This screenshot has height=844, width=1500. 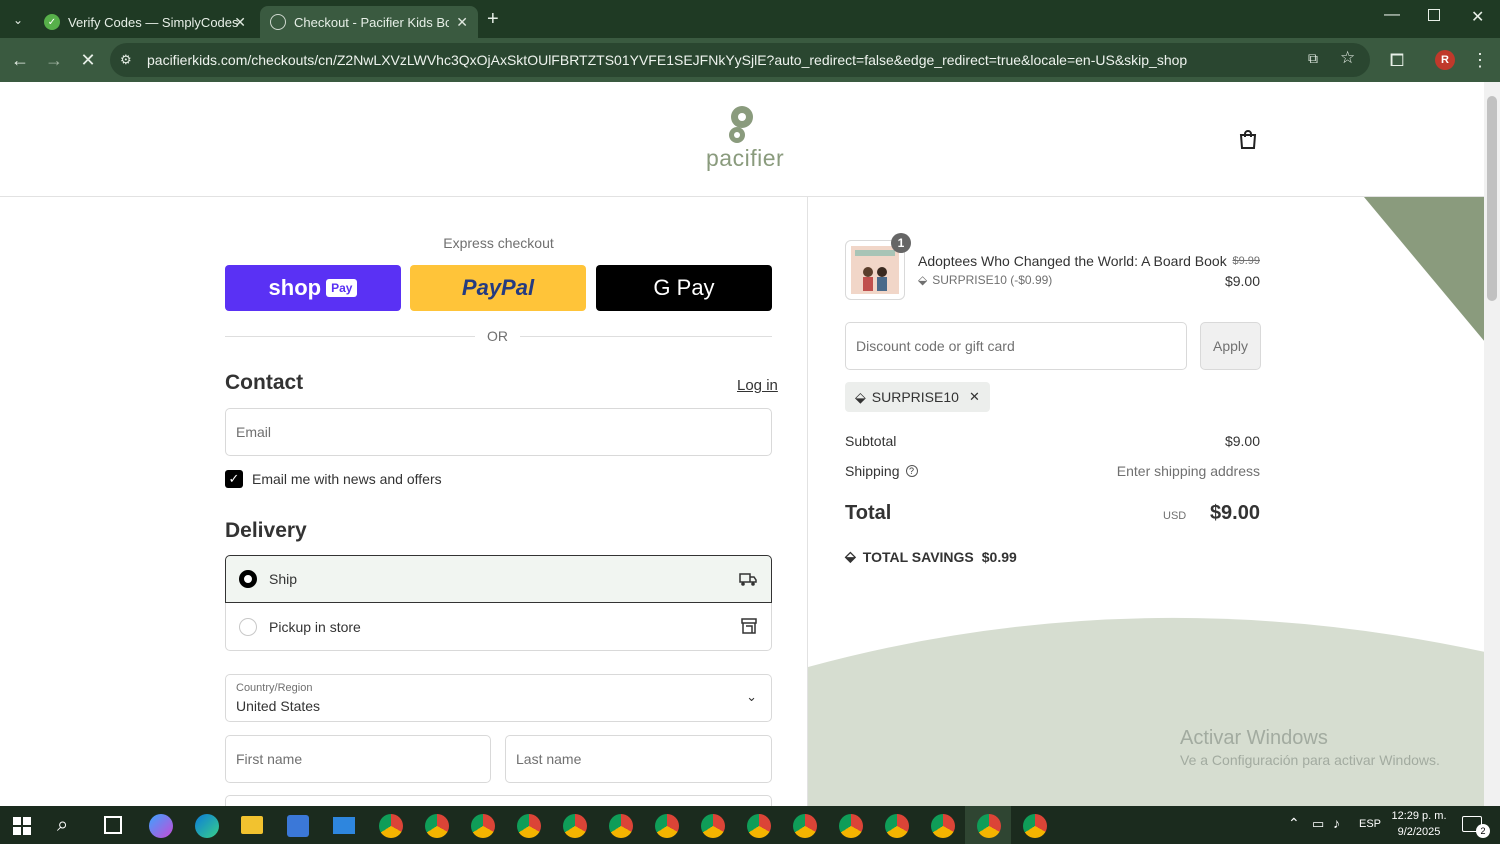 I want to click on translate-icon: ⧉, so click(x=1313, y=58).